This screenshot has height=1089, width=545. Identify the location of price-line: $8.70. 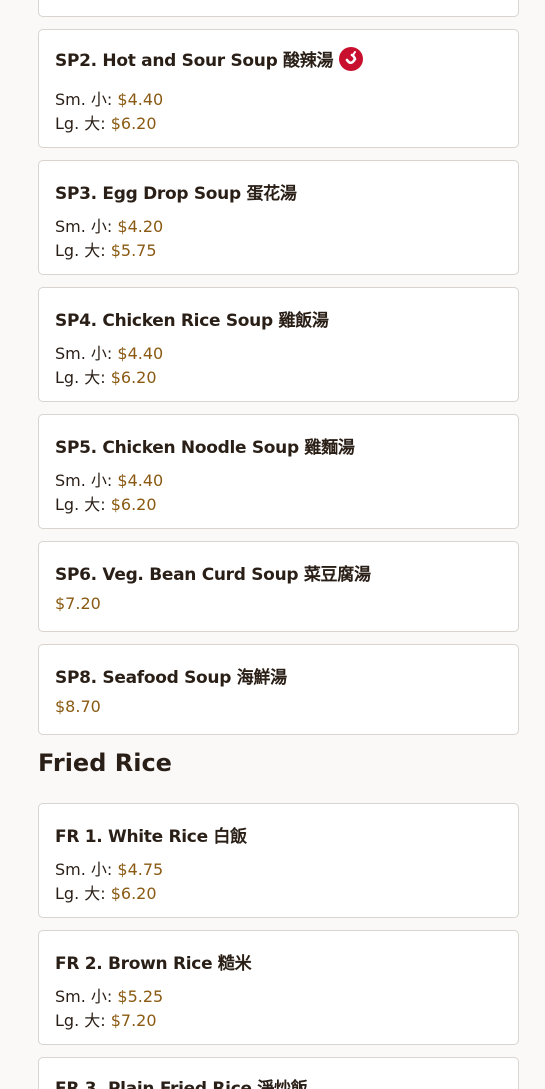
(78, 706).